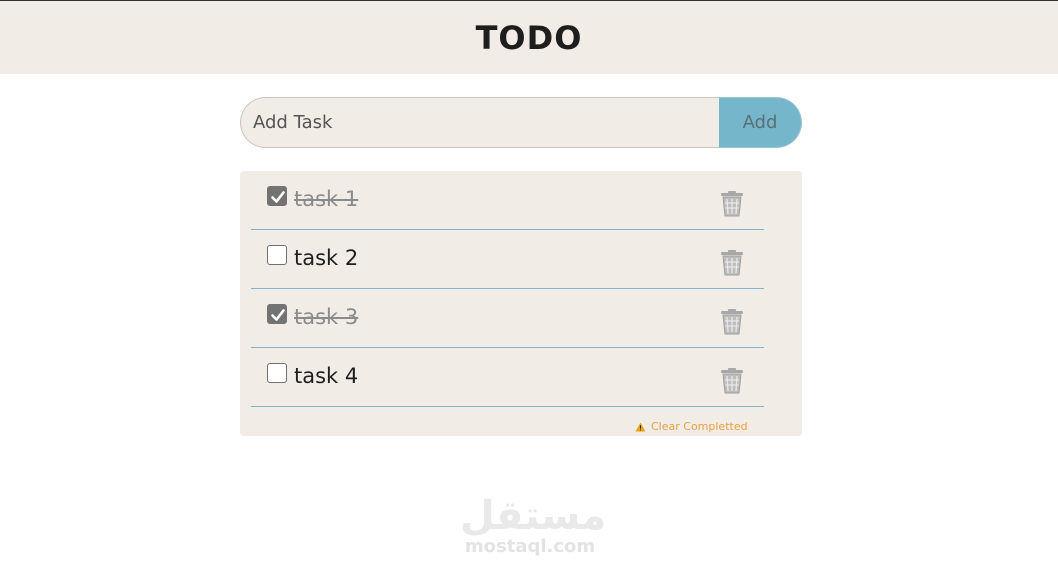 Image resolution: width=1058 pixels, height=571 pixels. Describe the element at coordinates (326, 376) in the screenshot. I see `task-label: task 4` at that location.